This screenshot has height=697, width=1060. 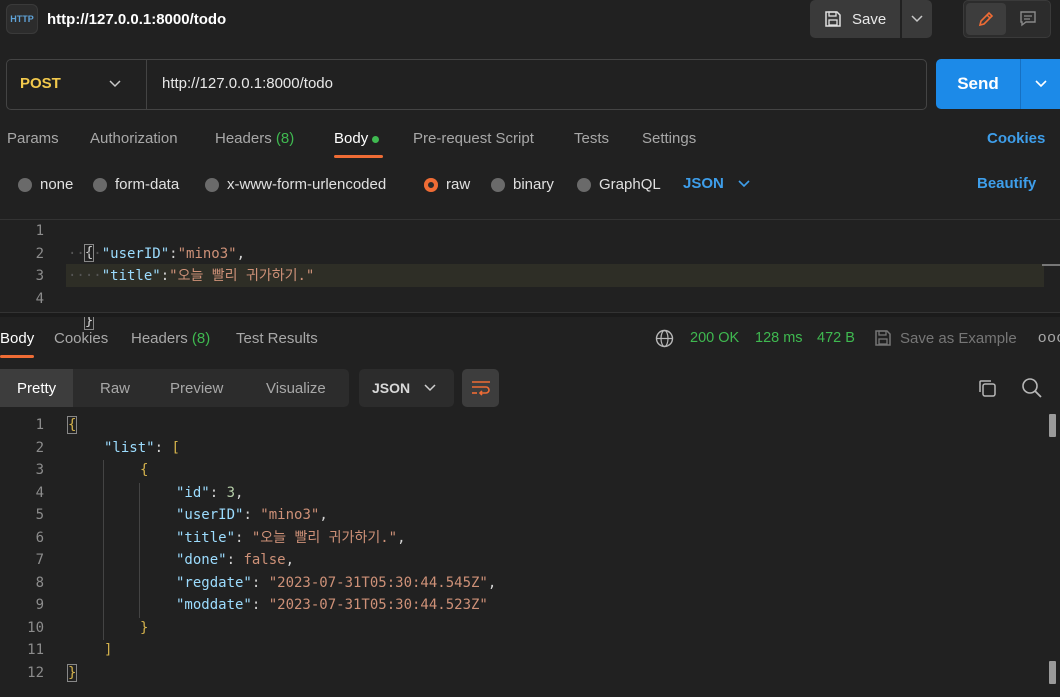 I want to click on response-headers-count: (8), so click(x=201, y=338).